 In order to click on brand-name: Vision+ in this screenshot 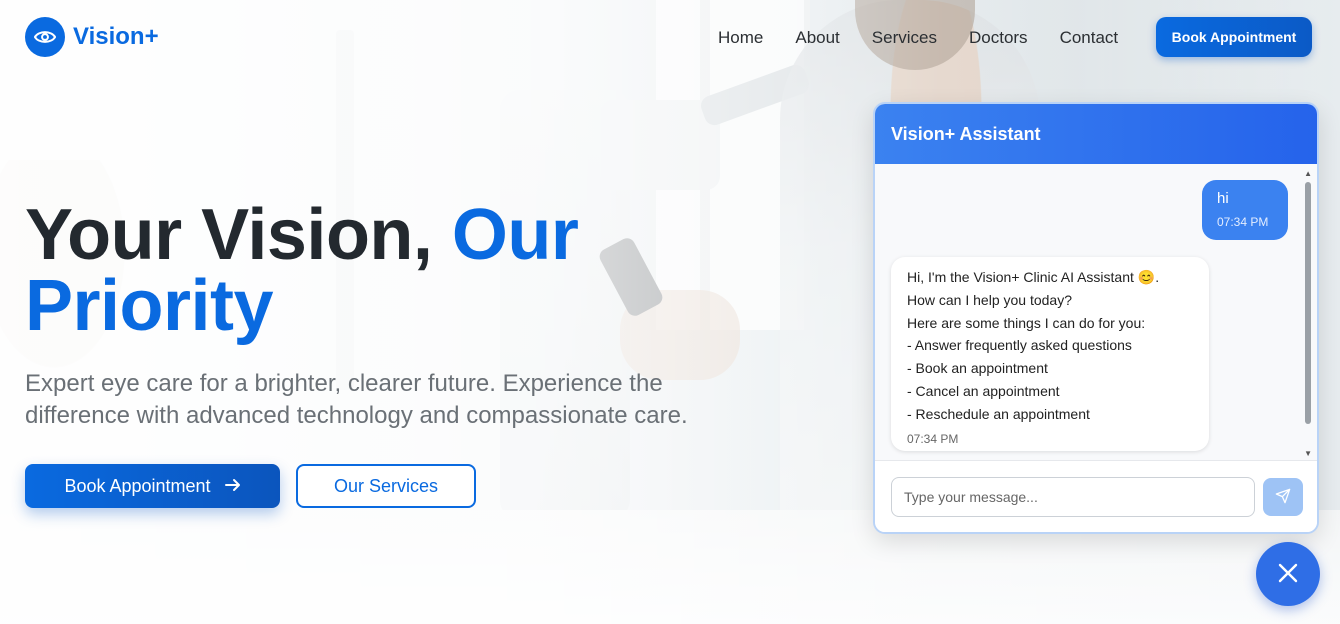, I will do `click(116, 36)`.